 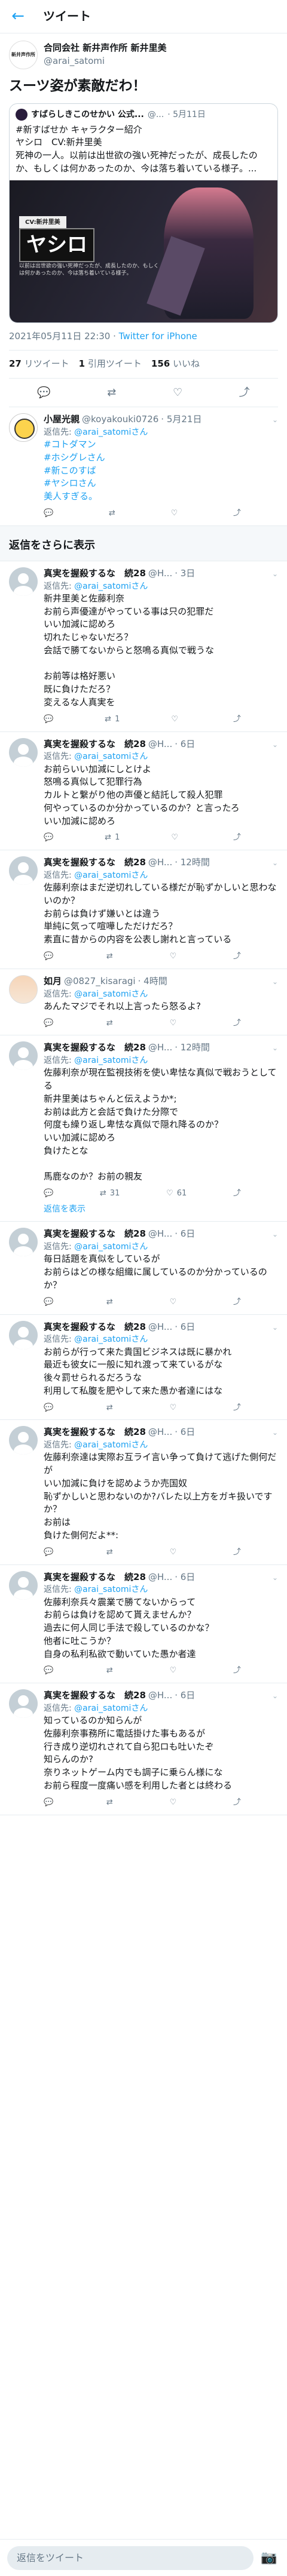 What do you see at coordinates (161, 1209) in the screenshot?
I see `show-replies-link: 返信を表示` at bounding box center [161, 1209].